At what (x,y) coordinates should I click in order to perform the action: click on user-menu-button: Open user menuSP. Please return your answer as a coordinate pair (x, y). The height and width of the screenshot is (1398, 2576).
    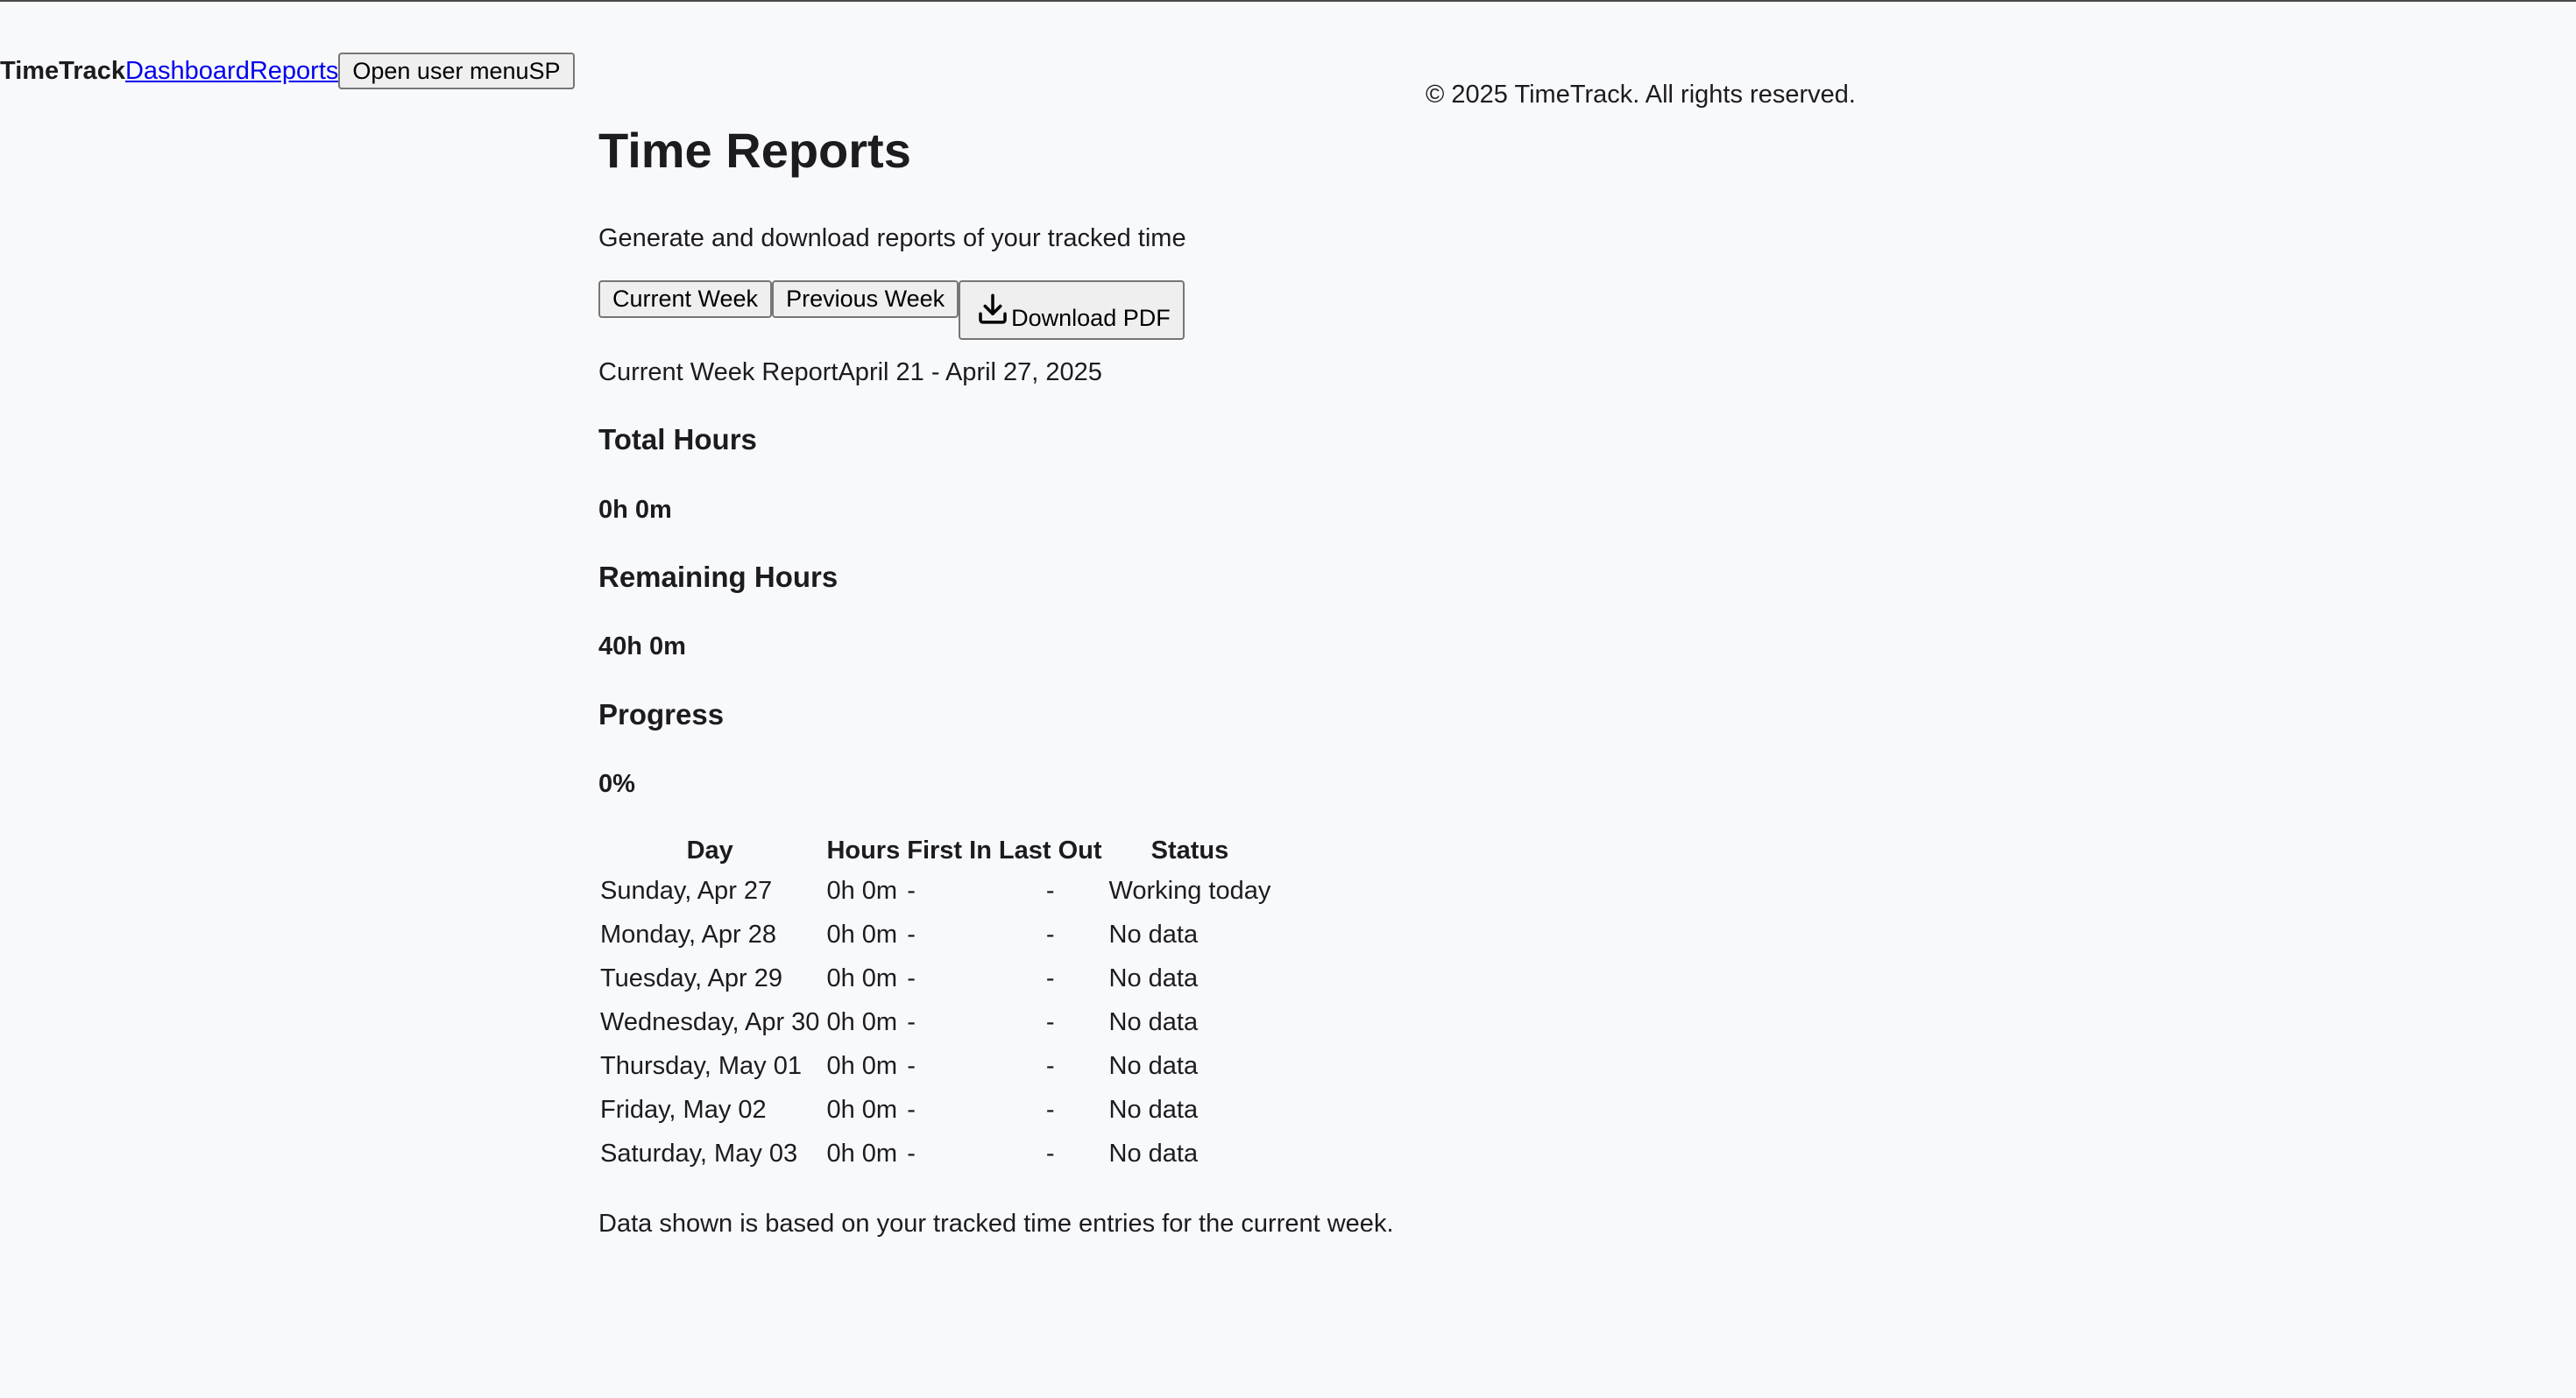
    Looking at the image, I should click on (456, 71).